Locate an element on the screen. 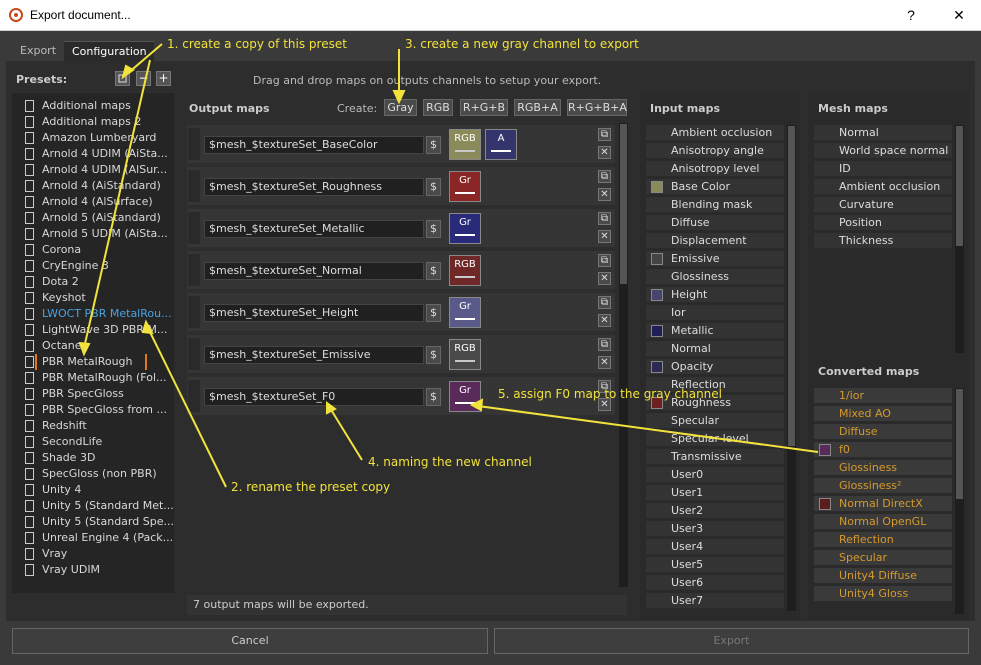 Image resolution: width=981 pixels, height=665 pixels. input-map-item: Emissive is located at coordinates (715, 259).